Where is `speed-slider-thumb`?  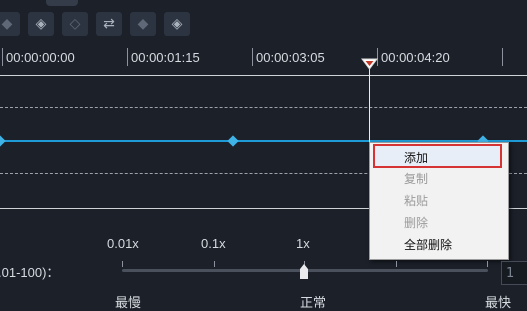 speed-slider-thumb is located at coordinates (304, 271).